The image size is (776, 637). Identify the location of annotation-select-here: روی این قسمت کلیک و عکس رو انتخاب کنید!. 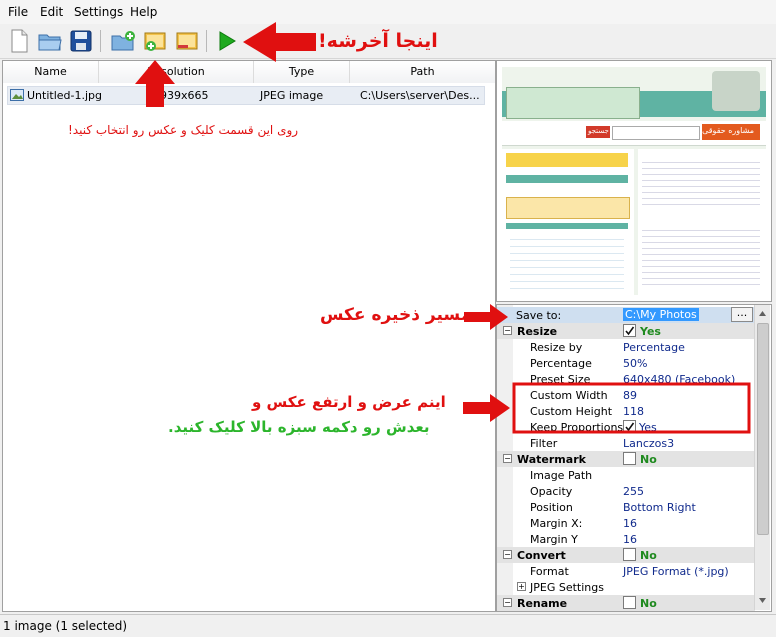
(183, 130).